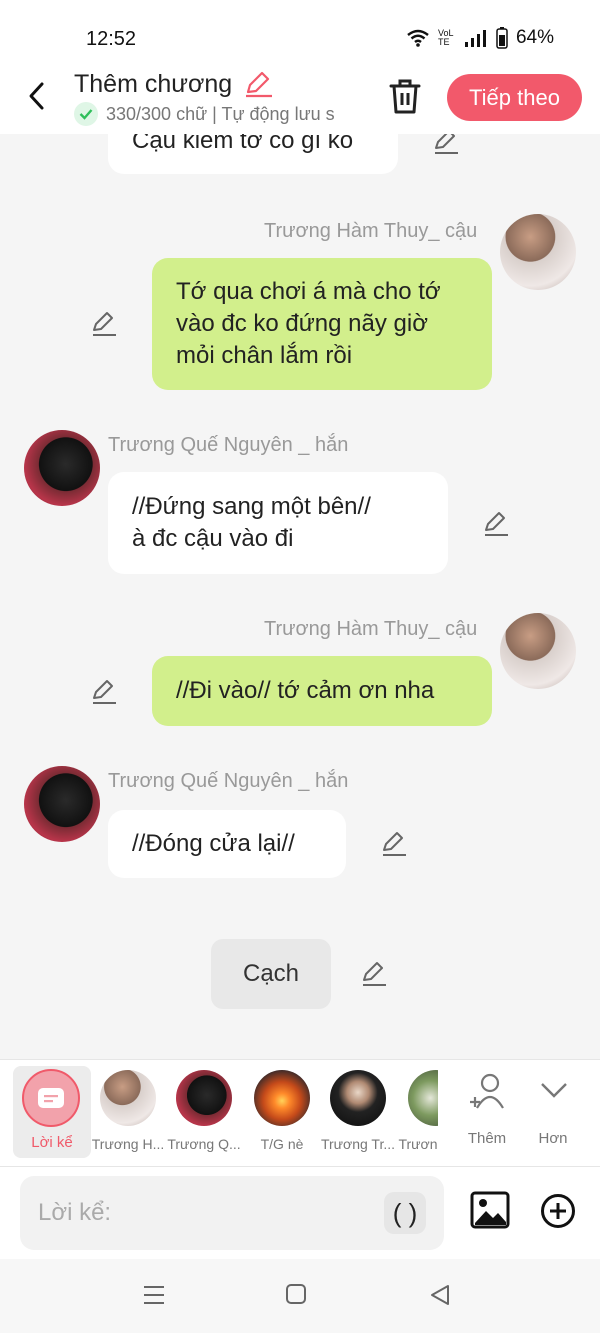 Image resolution: width=600 pixels, height=1333 pixels. What do you see at coordinates (308, 291) in the screenshot?
I see `message-text: Tớ qua chơi á mà cho tớ` at bounding box center [308, 291].